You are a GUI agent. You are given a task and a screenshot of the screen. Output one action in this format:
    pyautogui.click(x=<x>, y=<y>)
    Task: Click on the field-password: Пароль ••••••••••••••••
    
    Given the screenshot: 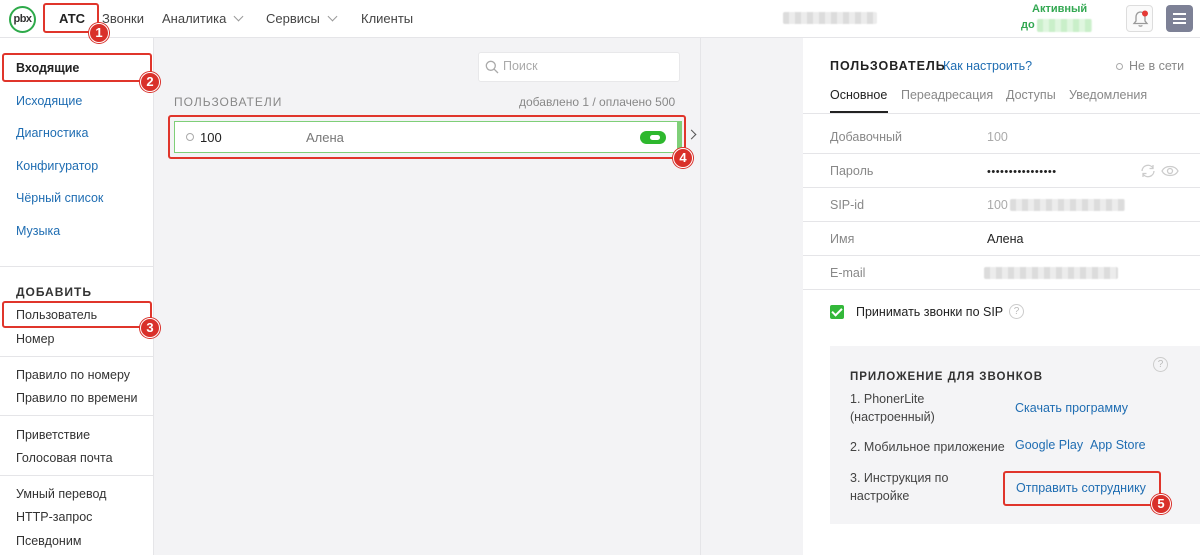 What is the action you would take?
    pyautogui.click(x=1001, y=171)
    